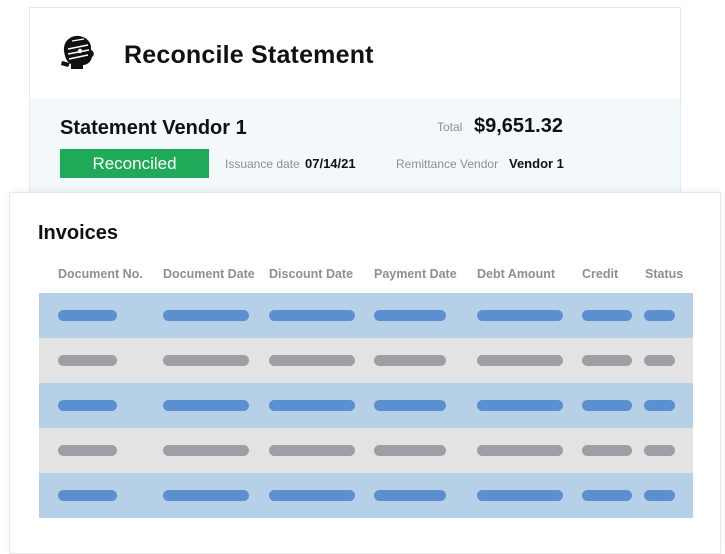  I want to click on person-logo-icon, so click(78, 51).